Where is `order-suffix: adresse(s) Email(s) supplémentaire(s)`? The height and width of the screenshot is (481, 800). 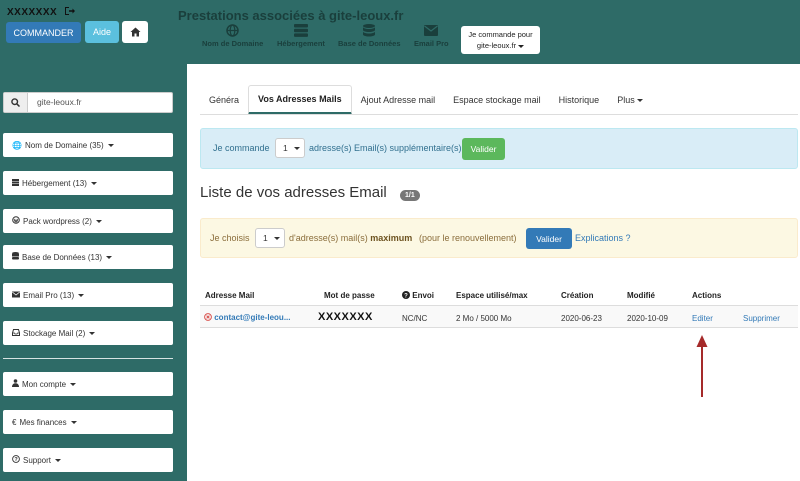
order-suffix: adresse(s) Email(s) supplémentaire(s) is located at coordinates (385, 148).